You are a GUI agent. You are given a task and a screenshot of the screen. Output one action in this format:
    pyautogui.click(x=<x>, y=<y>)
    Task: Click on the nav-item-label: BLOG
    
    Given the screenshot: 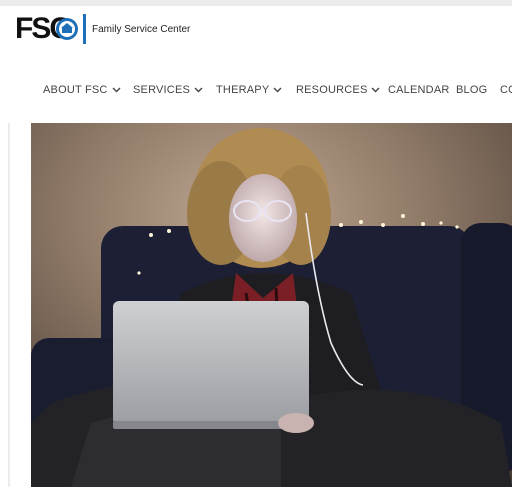 What is the action you would take?
    pyautogui.click(x=472, y=90)
    